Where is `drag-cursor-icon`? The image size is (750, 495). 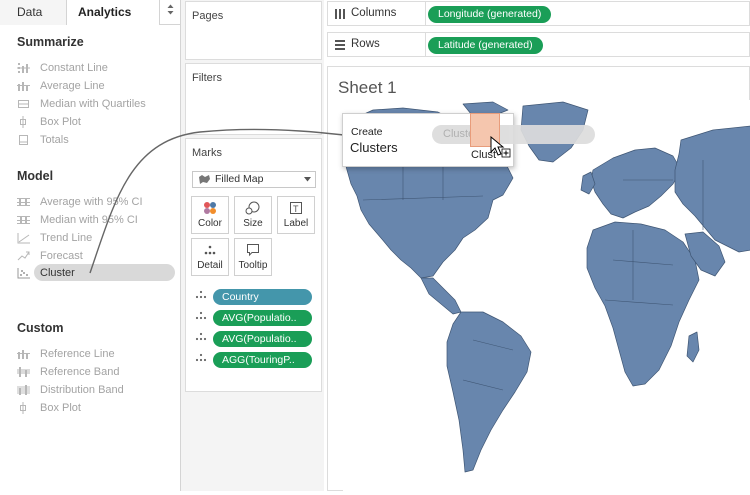
drag-cursor-icon is located at coordinates (500, 147).